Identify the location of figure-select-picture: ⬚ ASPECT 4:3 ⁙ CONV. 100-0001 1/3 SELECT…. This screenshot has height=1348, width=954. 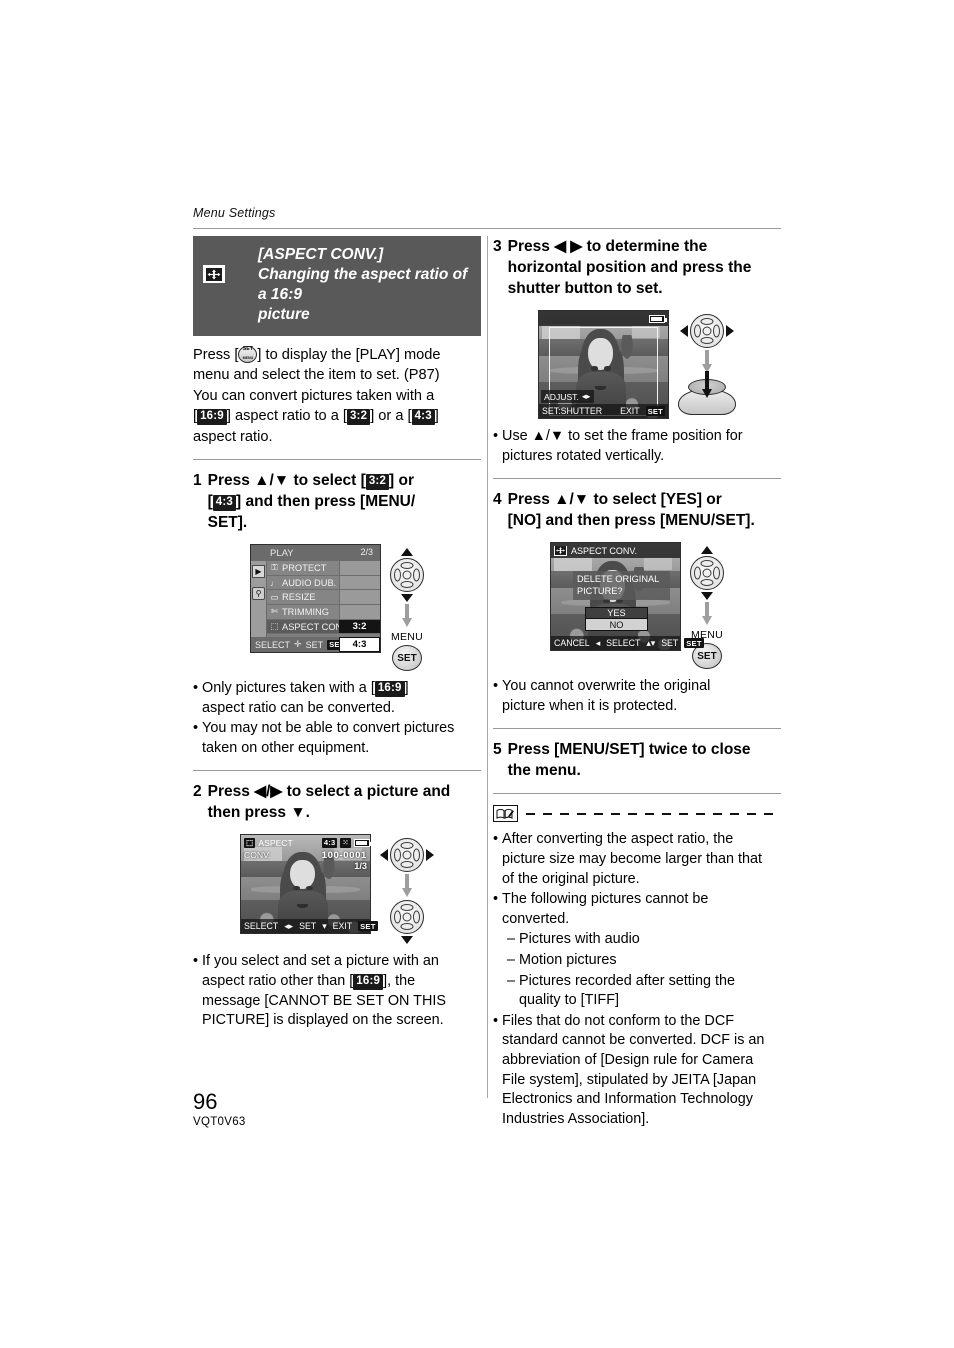
(337, 889).